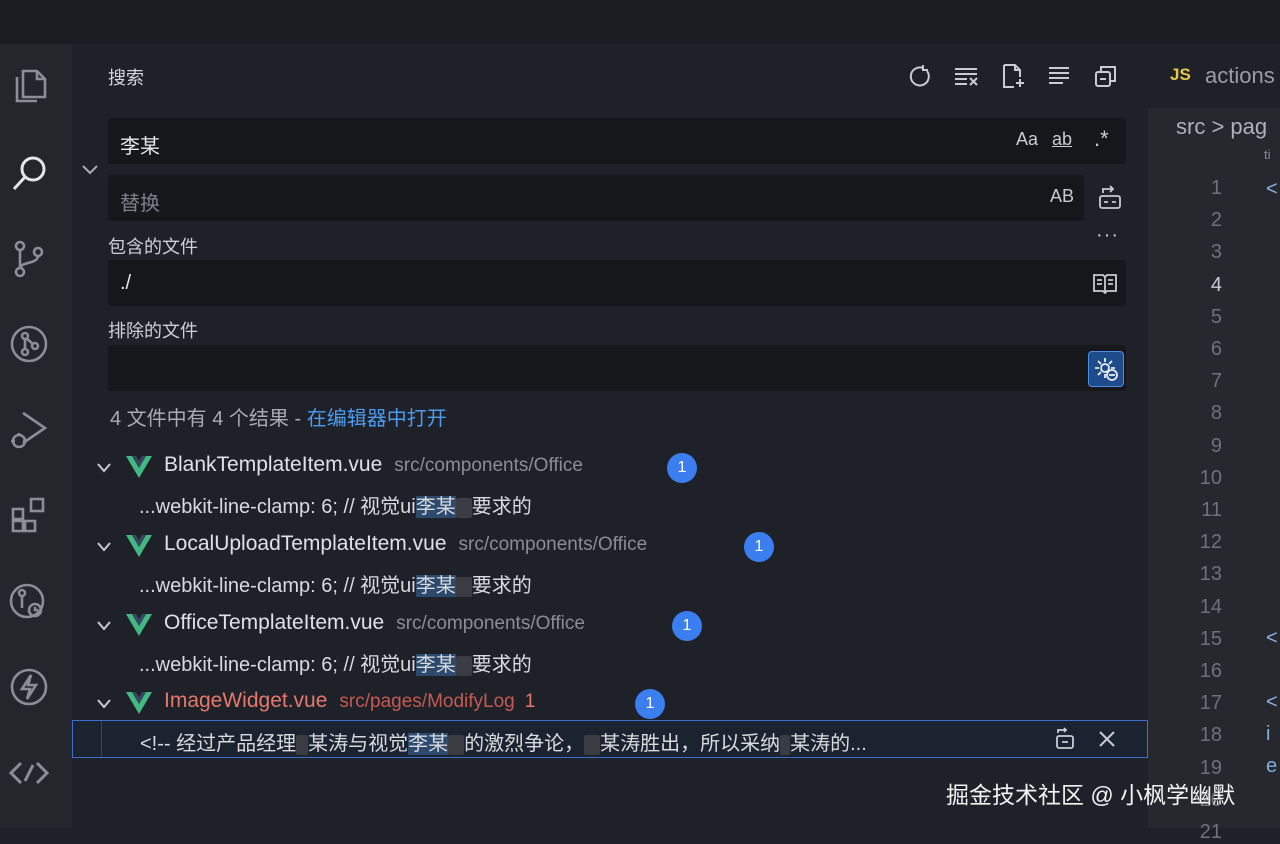  What do you see at coordinates (246, 700) in the screenshot?
I see `file-name: ImageWidget.vue` at bounding box center [246, 700].